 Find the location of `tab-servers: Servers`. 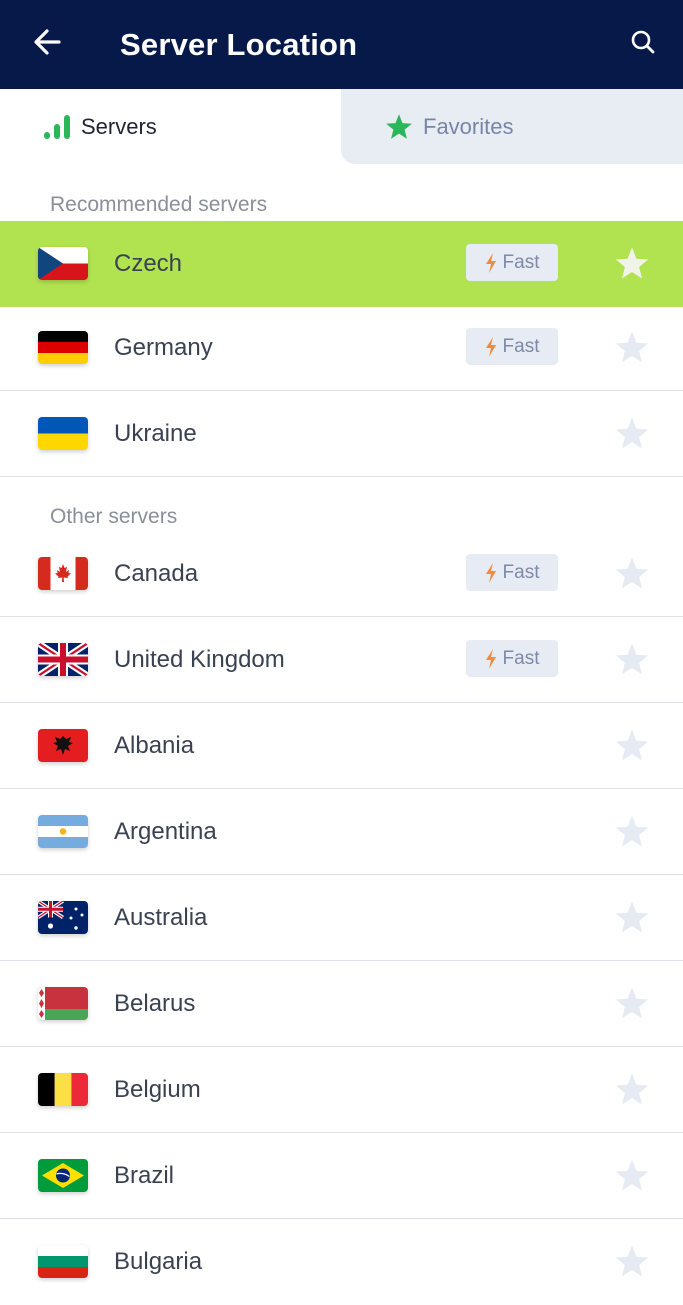

tab-servers: Servers is located at coordinates (170, 126).